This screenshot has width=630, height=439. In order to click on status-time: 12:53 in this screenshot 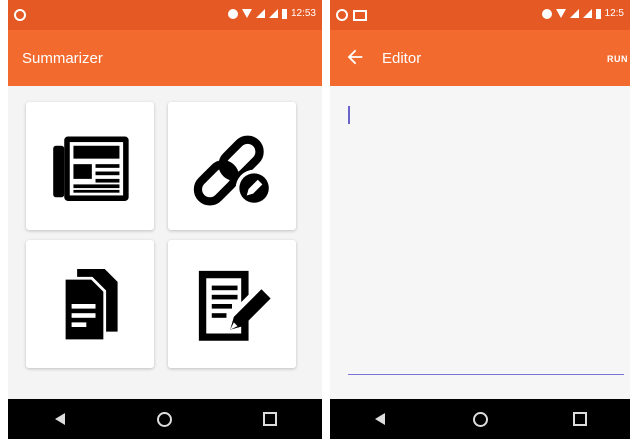, I will do `click(303, 13)`.